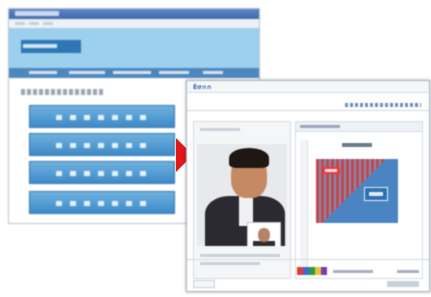 This screenshot has width=431, height=297. What do you see at coordinates (204, 284) in the screenshot?
I see `chat-input` at bounding box center [204, 284].